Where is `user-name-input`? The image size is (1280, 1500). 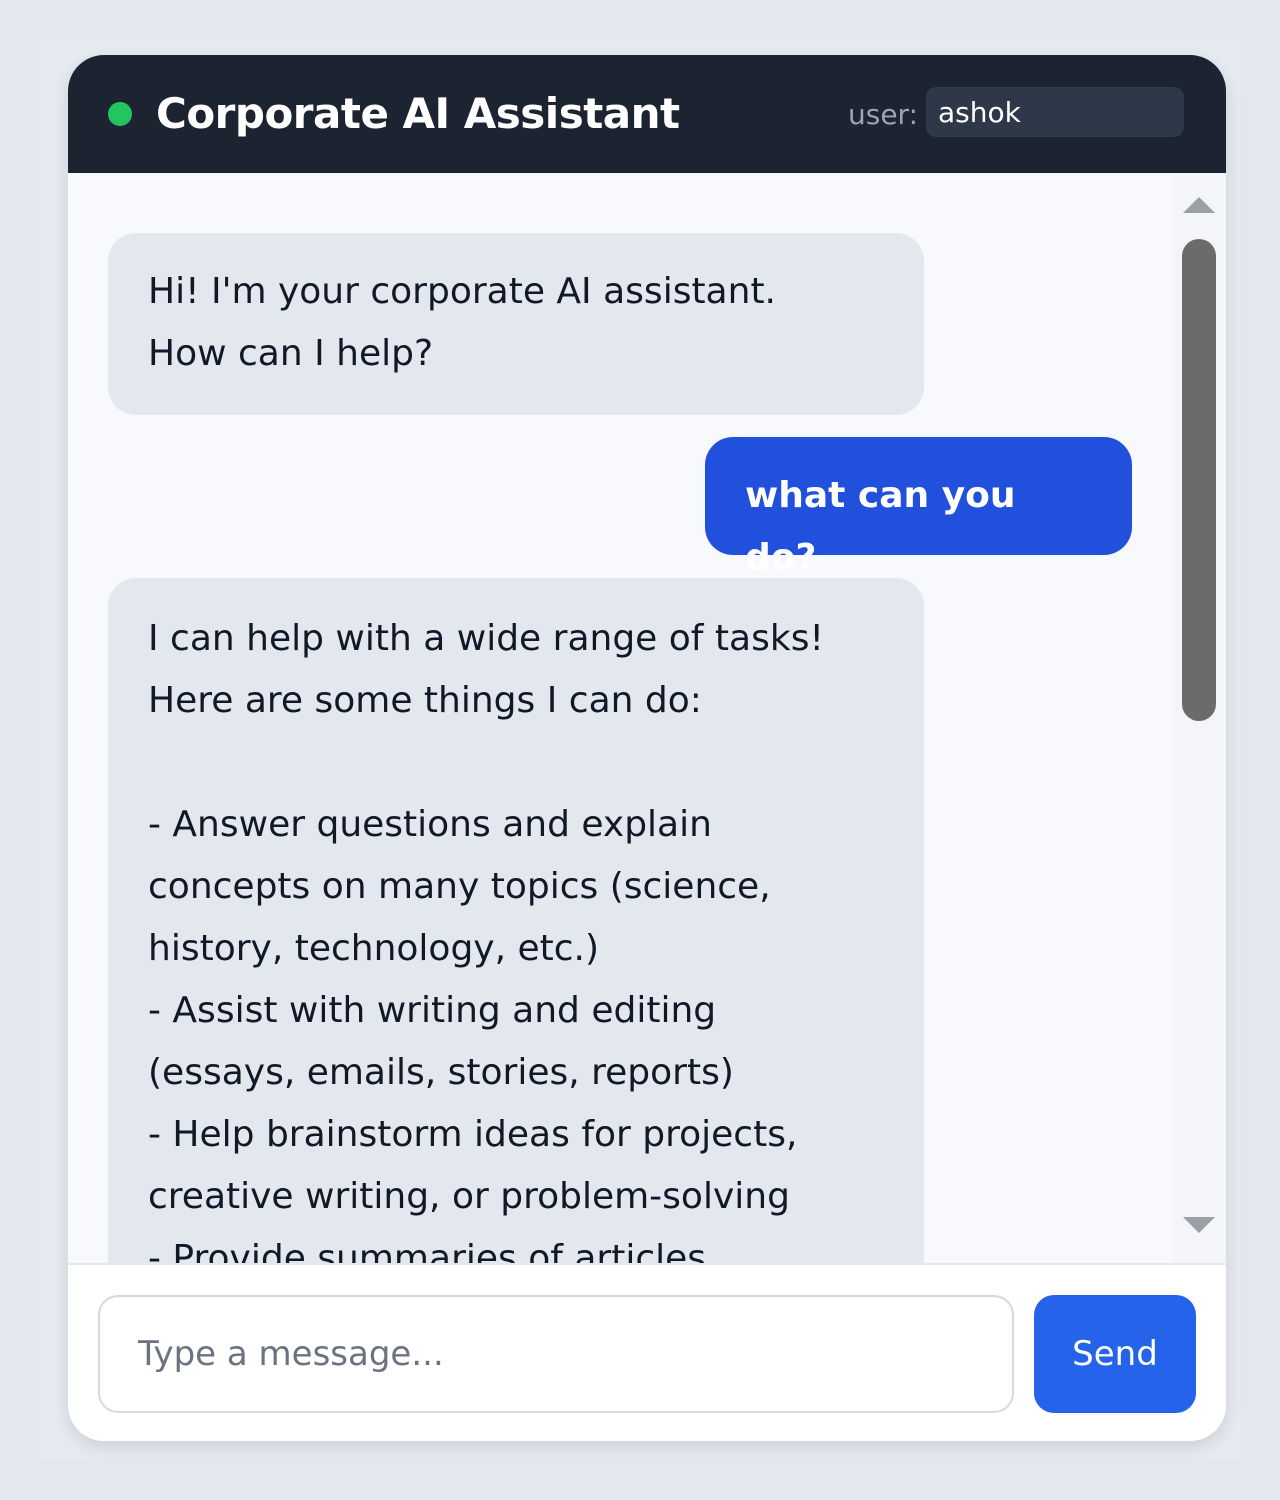
user-name-input is located at coordinates (1055, 112).